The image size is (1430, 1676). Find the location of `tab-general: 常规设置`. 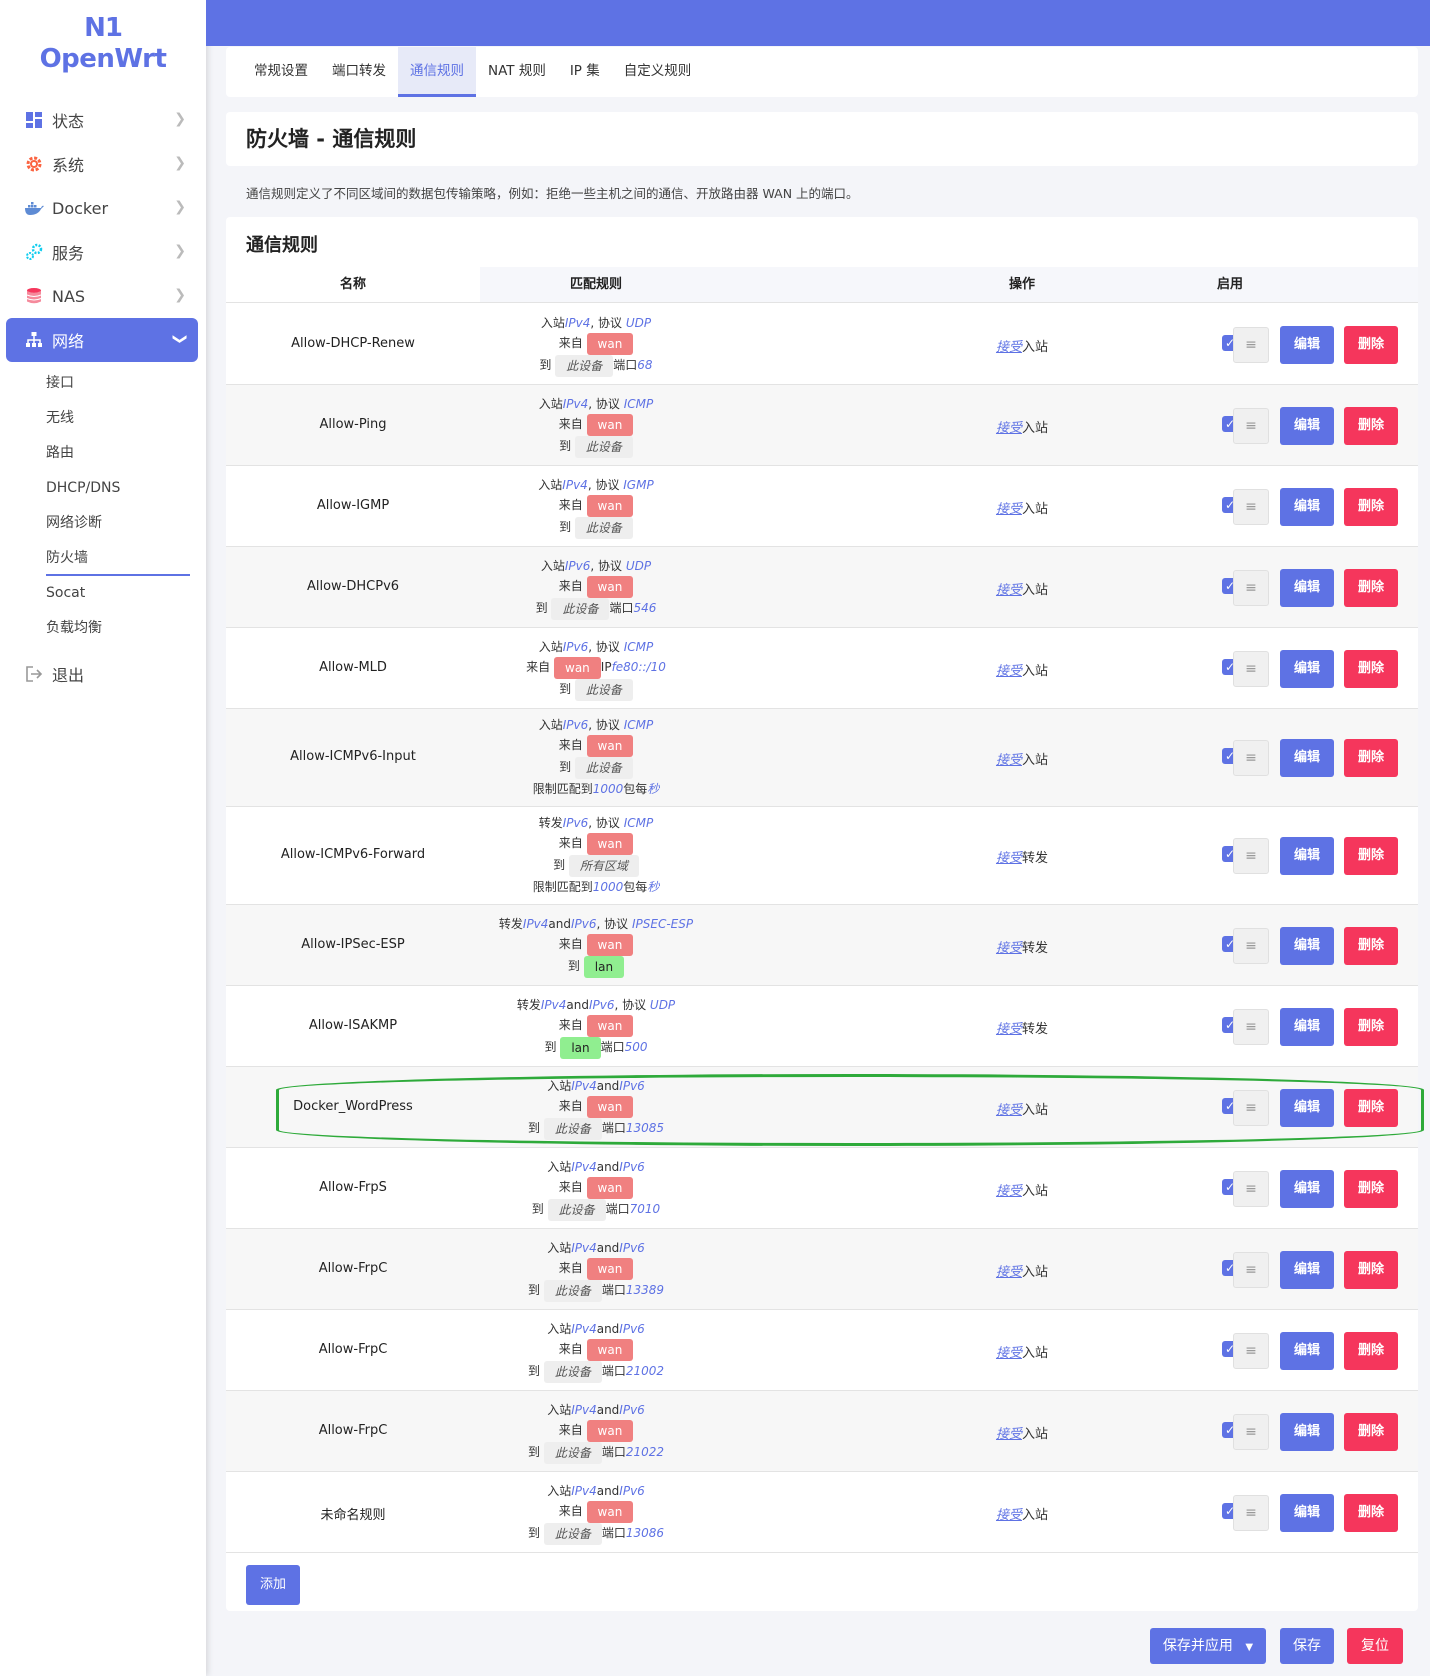

tab-general: 常规设置 is located at coordinates (281, 72).